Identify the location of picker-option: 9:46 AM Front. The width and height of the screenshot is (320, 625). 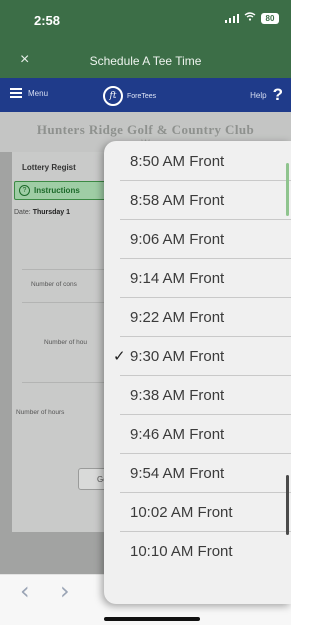
(197, 434).